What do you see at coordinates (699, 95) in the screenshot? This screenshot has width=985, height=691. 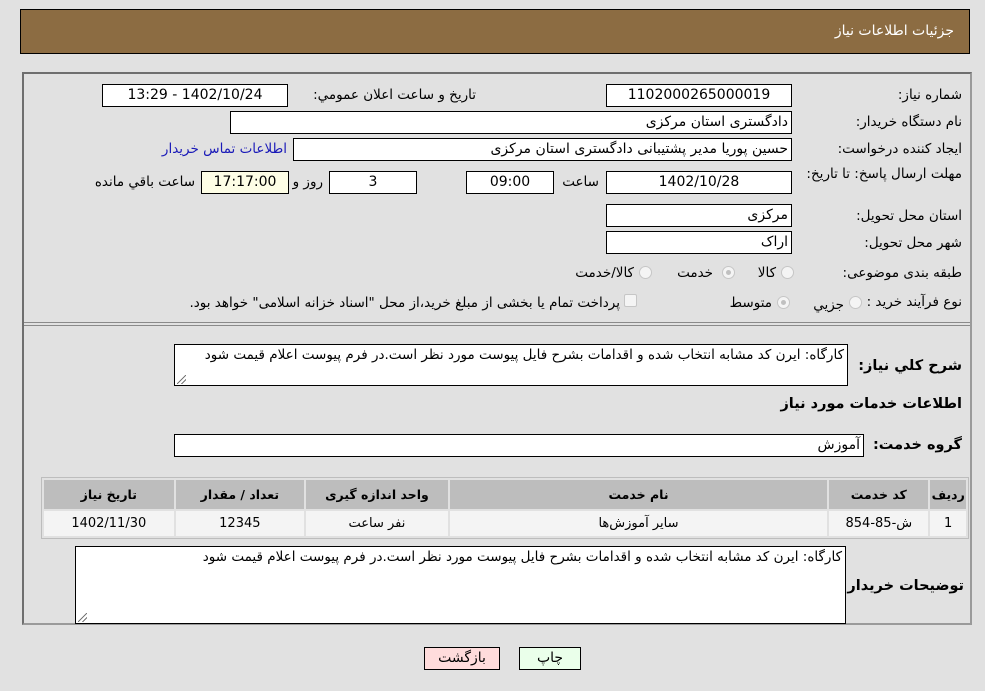 I see `need-number-field: 1102000265000019` at bounding box center [699, 95].